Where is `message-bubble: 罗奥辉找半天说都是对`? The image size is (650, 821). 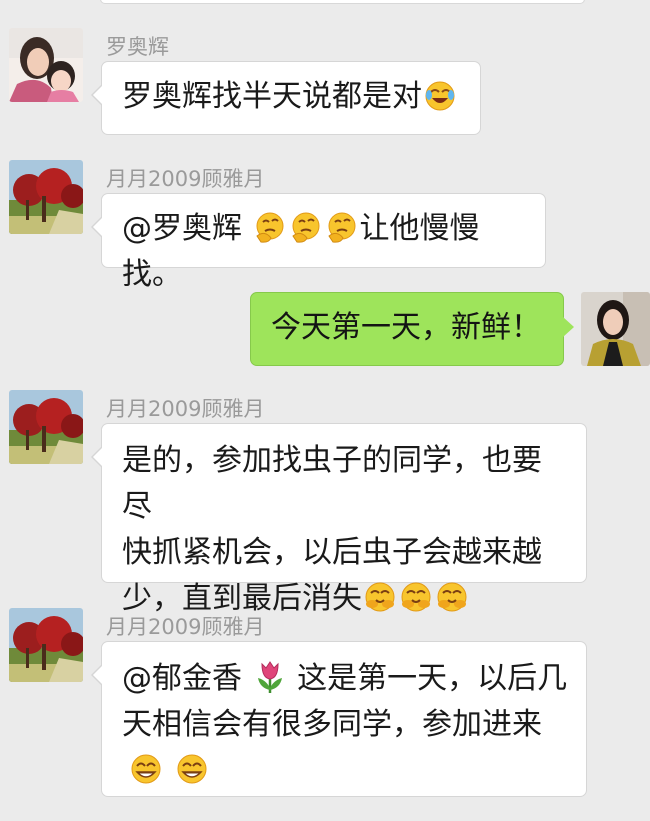
message-bubble: 罗奥辉找半天说都是对 is located at coordinates (286, 98).